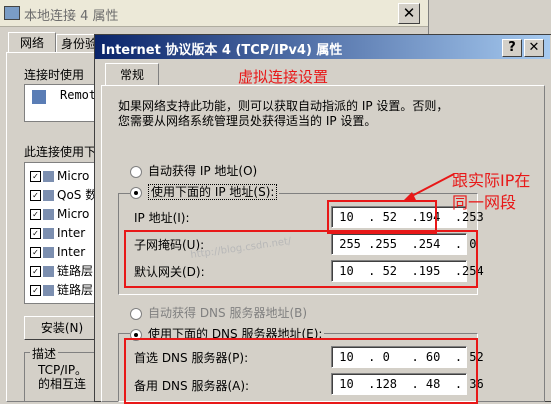 The image size is (551, 404). I want to click on adapter-icon, so click(39, 97).